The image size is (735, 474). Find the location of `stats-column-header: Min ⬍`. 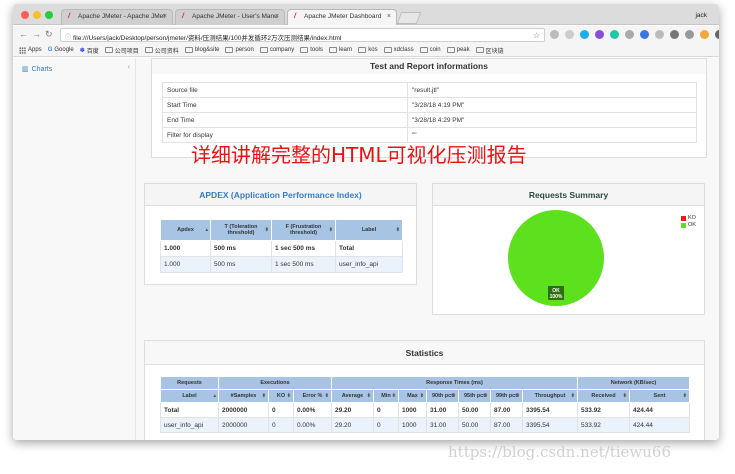

stats-column-header: Min ⬍ is located at coordinates (386, 396).